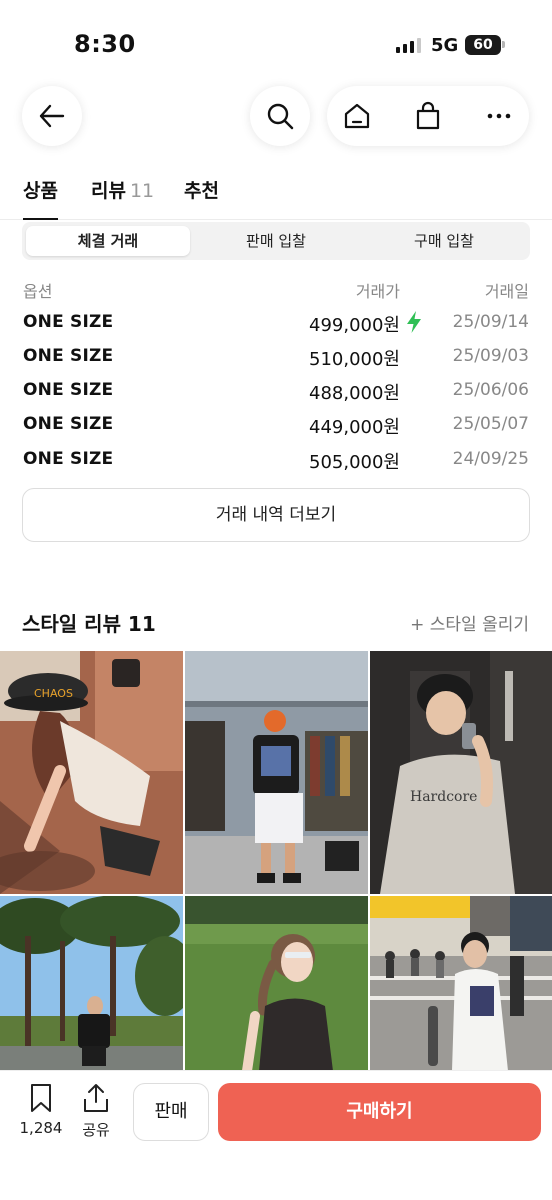  What do you see at coordinates (490, 424) in the screenshot?
I see `row-date: 25/05/07` at bounding box center [490, 424].